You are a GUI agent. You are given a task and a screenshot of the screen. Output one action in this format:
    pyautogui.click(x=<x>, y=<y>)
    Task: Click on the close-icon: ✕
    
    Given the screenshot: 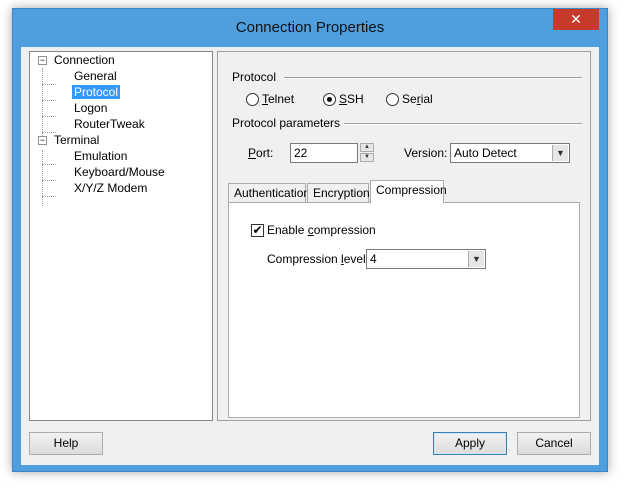 What is the action you would take?
    pyautogui.click(x=576, y=19)
    